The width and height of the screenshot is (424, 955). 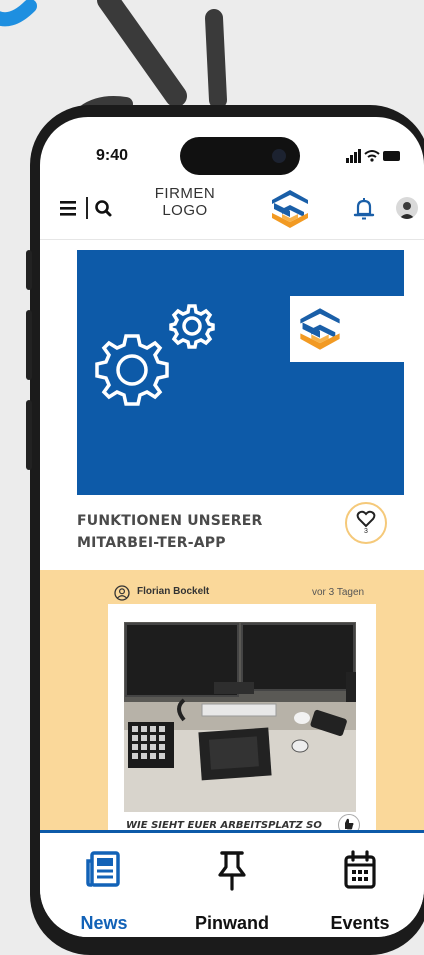 I want to click on logo-line-2: LOGO, so click(x=185, y=210).